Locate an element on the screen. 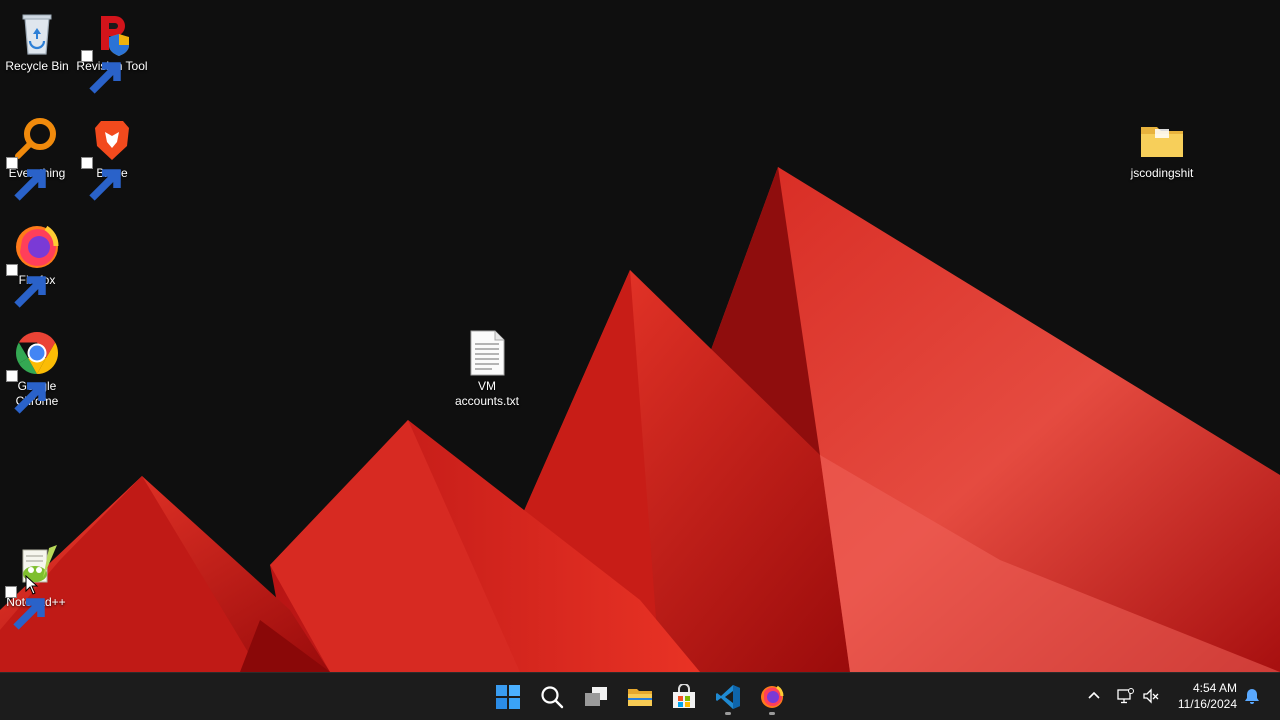 Image resolution: width=1280 pixels, height=720 pixels. tray-network-button is located at coordinates (1125, 696).